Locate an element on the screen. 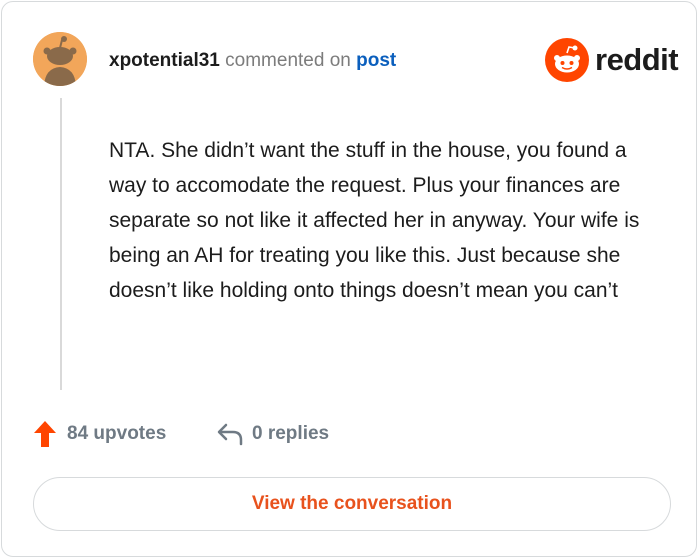 This screenshot has height=560, width=700. reddit-logo-icon is located at coordinates (567, 60).